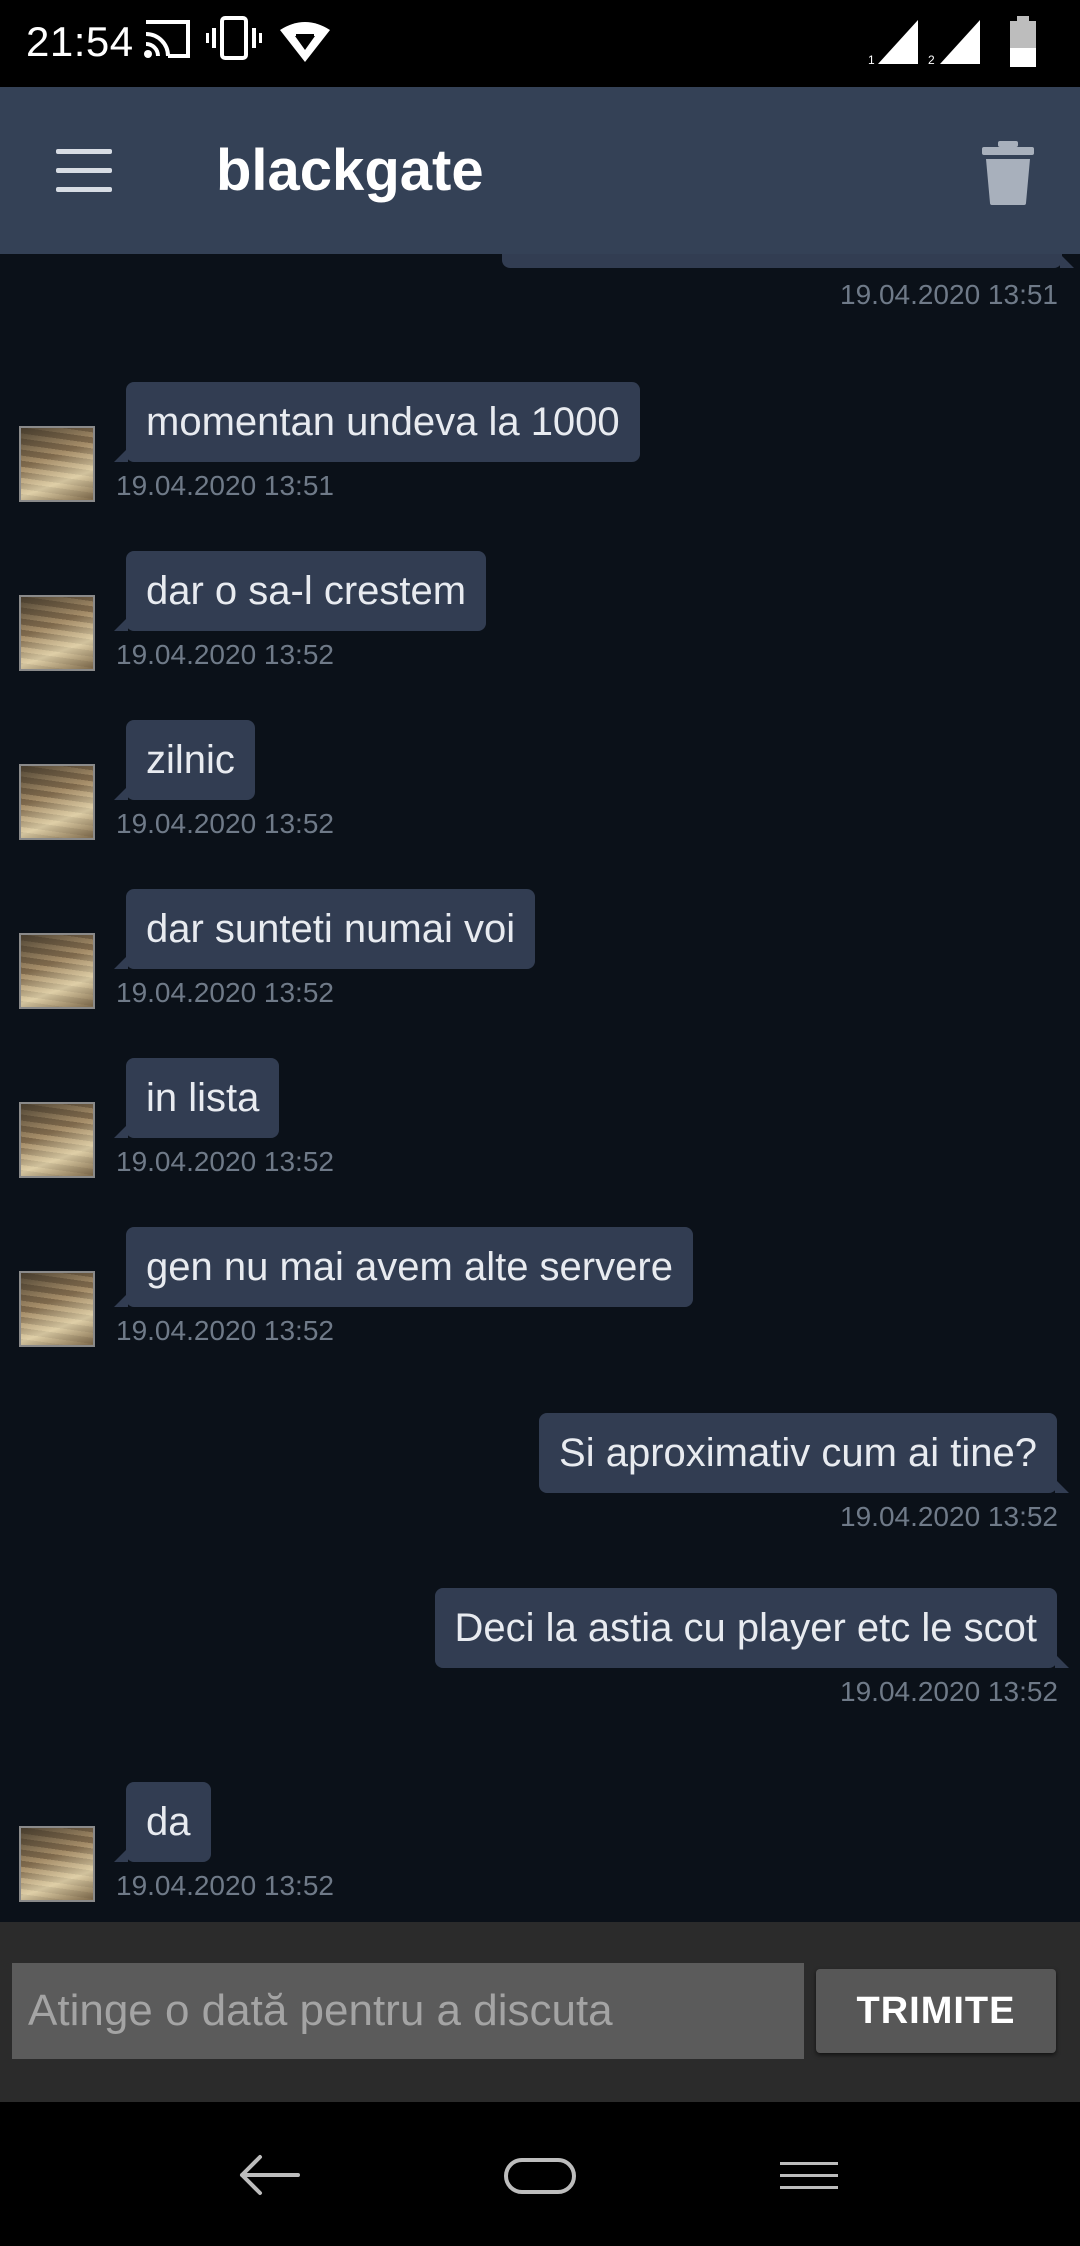 The height and width of the screenshot is (2246, 1080). I want to click on cast-icon, so click(167, 39).